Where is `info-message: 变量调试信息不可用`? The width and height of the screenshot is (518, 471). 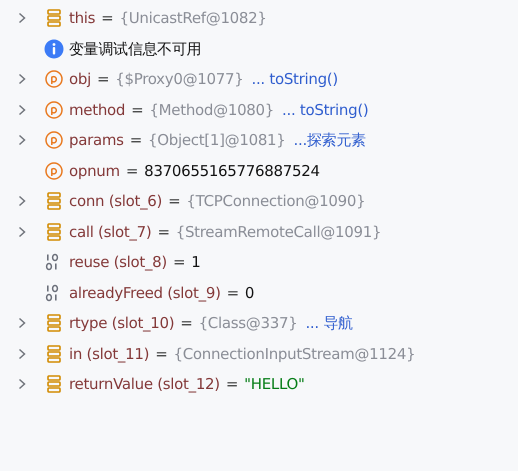
info-message: 变量调试信息不可用 is located at coordinates (135, 49).